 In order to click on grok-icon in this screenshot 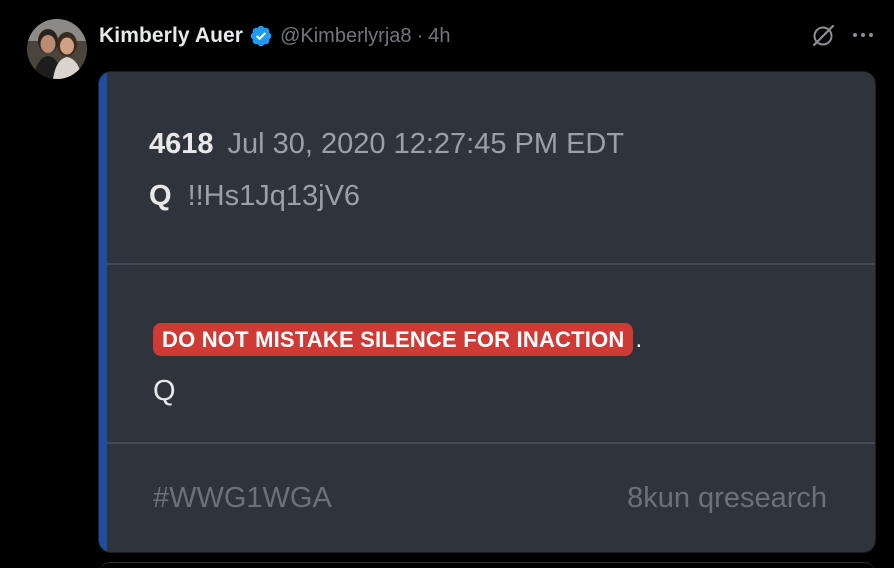, I will do `click(823, 36)`.